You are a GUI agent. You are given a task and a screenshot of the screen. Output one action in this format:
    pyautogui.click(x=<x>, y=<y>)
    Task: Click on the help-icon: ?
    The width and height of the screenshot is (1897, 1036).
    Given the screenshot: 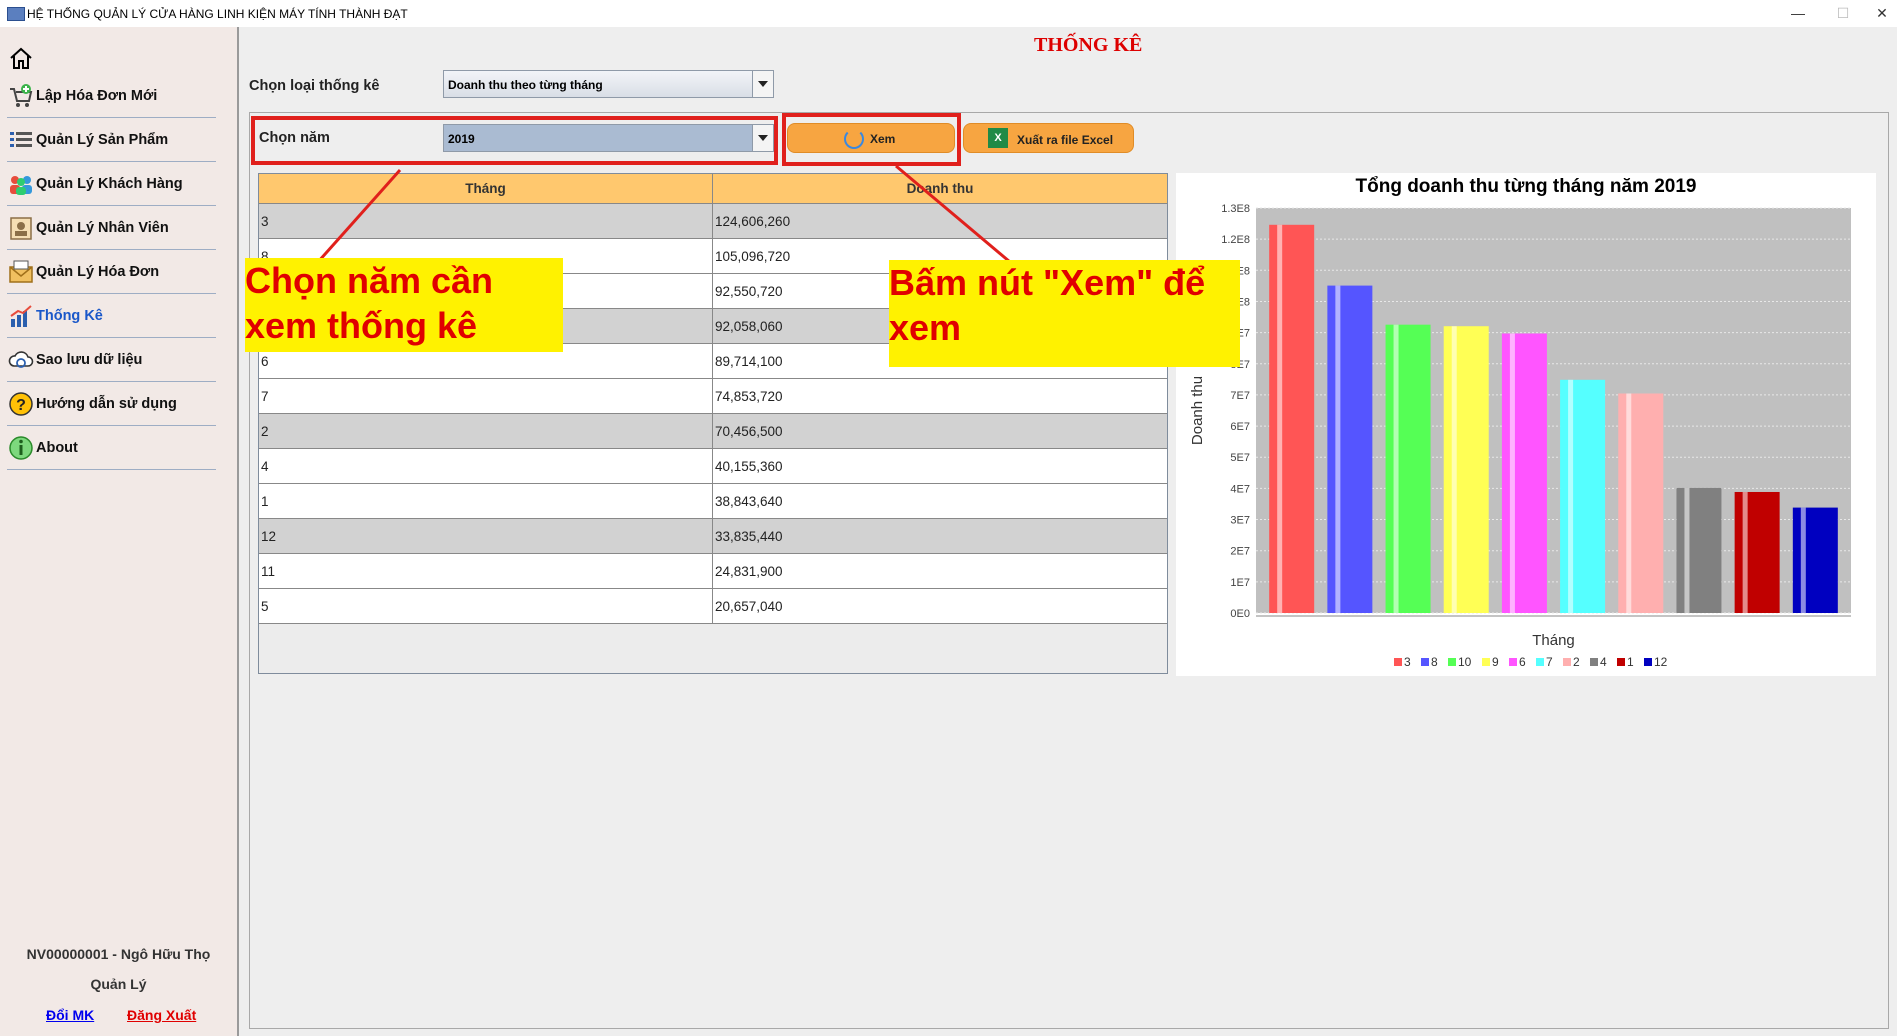 What is the action you would take?
    pyautogui.click(x=21, y=404)
    